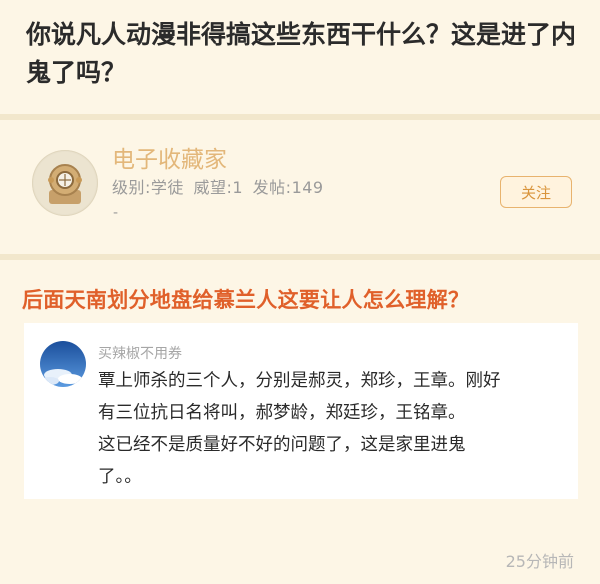 The image size is (600, 584). I want to click on posts-label: 发帖:149, so click(288, 187).